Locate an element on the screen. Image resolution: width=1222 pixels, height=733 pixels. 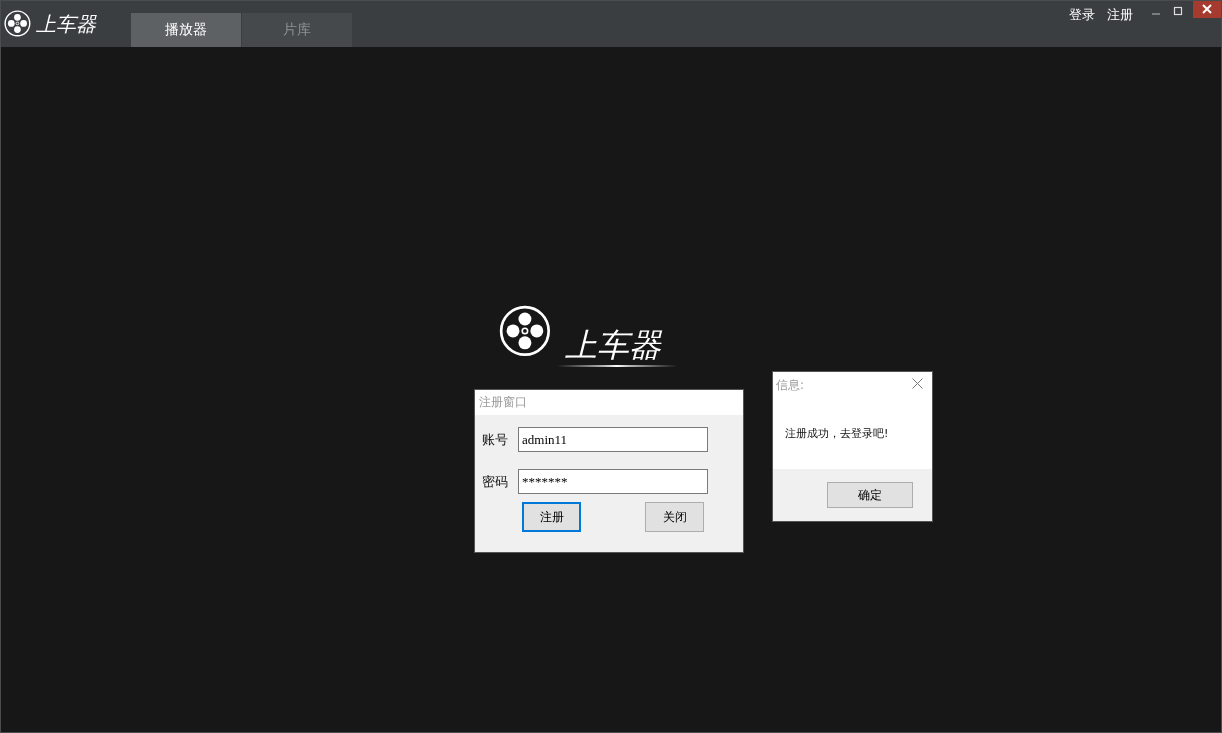
field-label: 账号 is located at coordinates (495, 439).